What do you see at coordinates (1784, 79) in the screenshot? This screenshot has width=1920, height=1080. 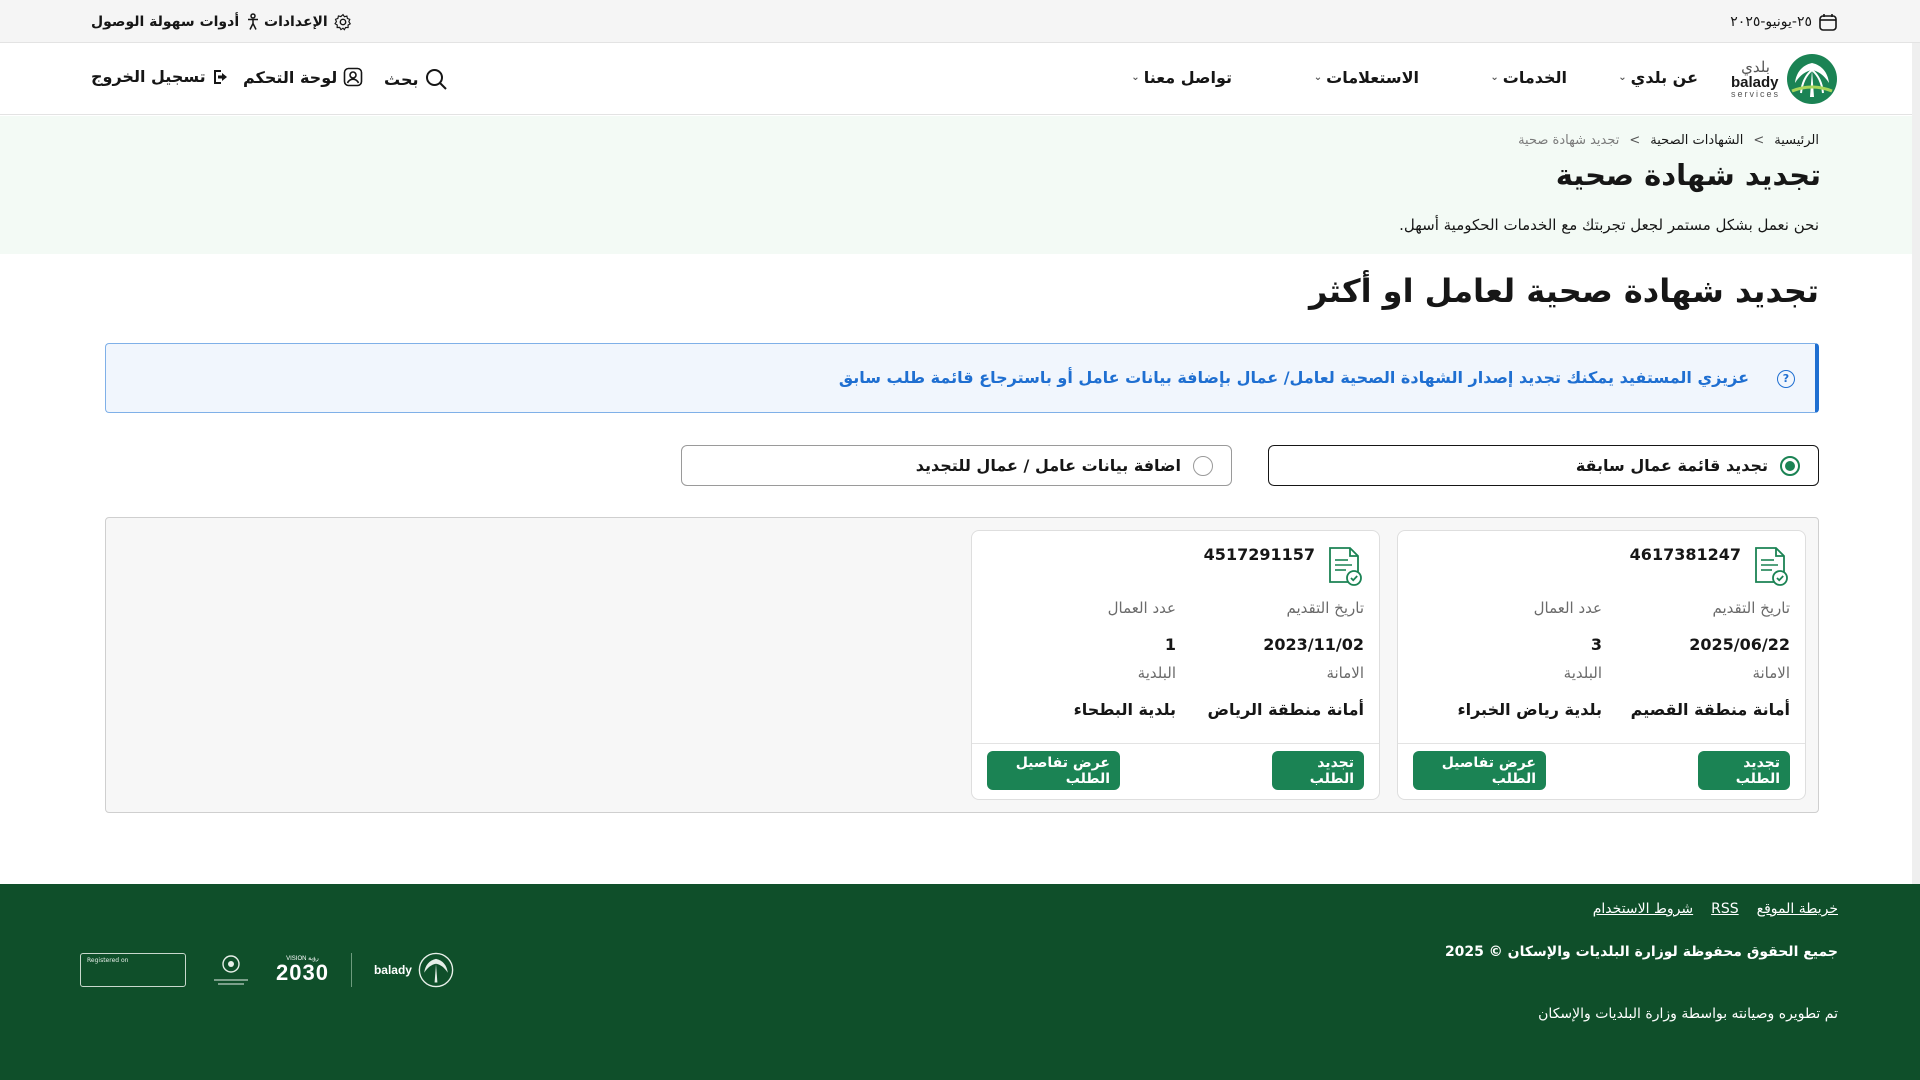 I see `balady-logo: بلدي balady services` at bounding box center [1784, 79].